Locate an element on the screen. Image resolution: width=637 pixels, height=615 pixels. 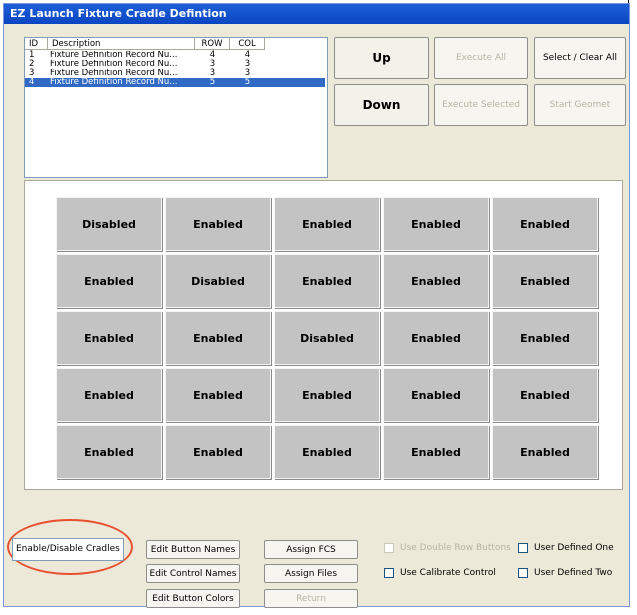
down-button: Down is located at coordinates (381, 105).